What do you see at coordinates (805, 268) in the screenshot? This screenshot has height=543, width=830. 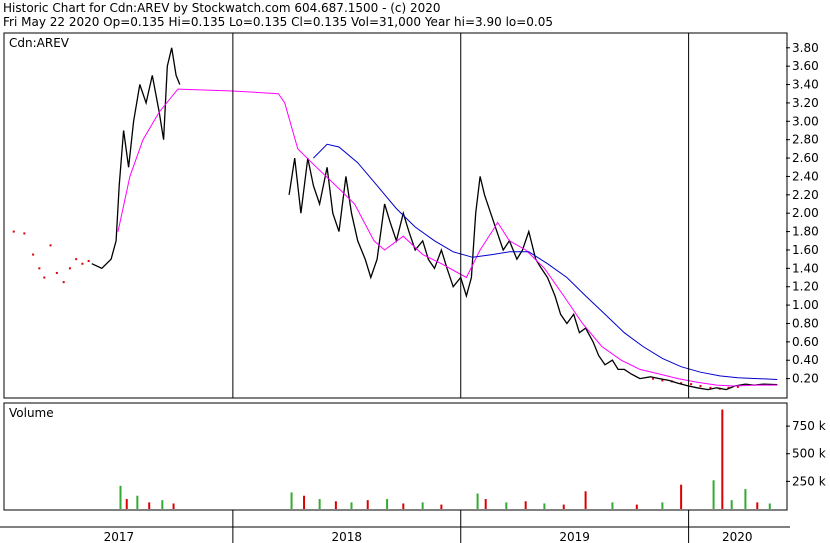 I see `price-tick-label: 1.40` at bounding box center [805, 268].